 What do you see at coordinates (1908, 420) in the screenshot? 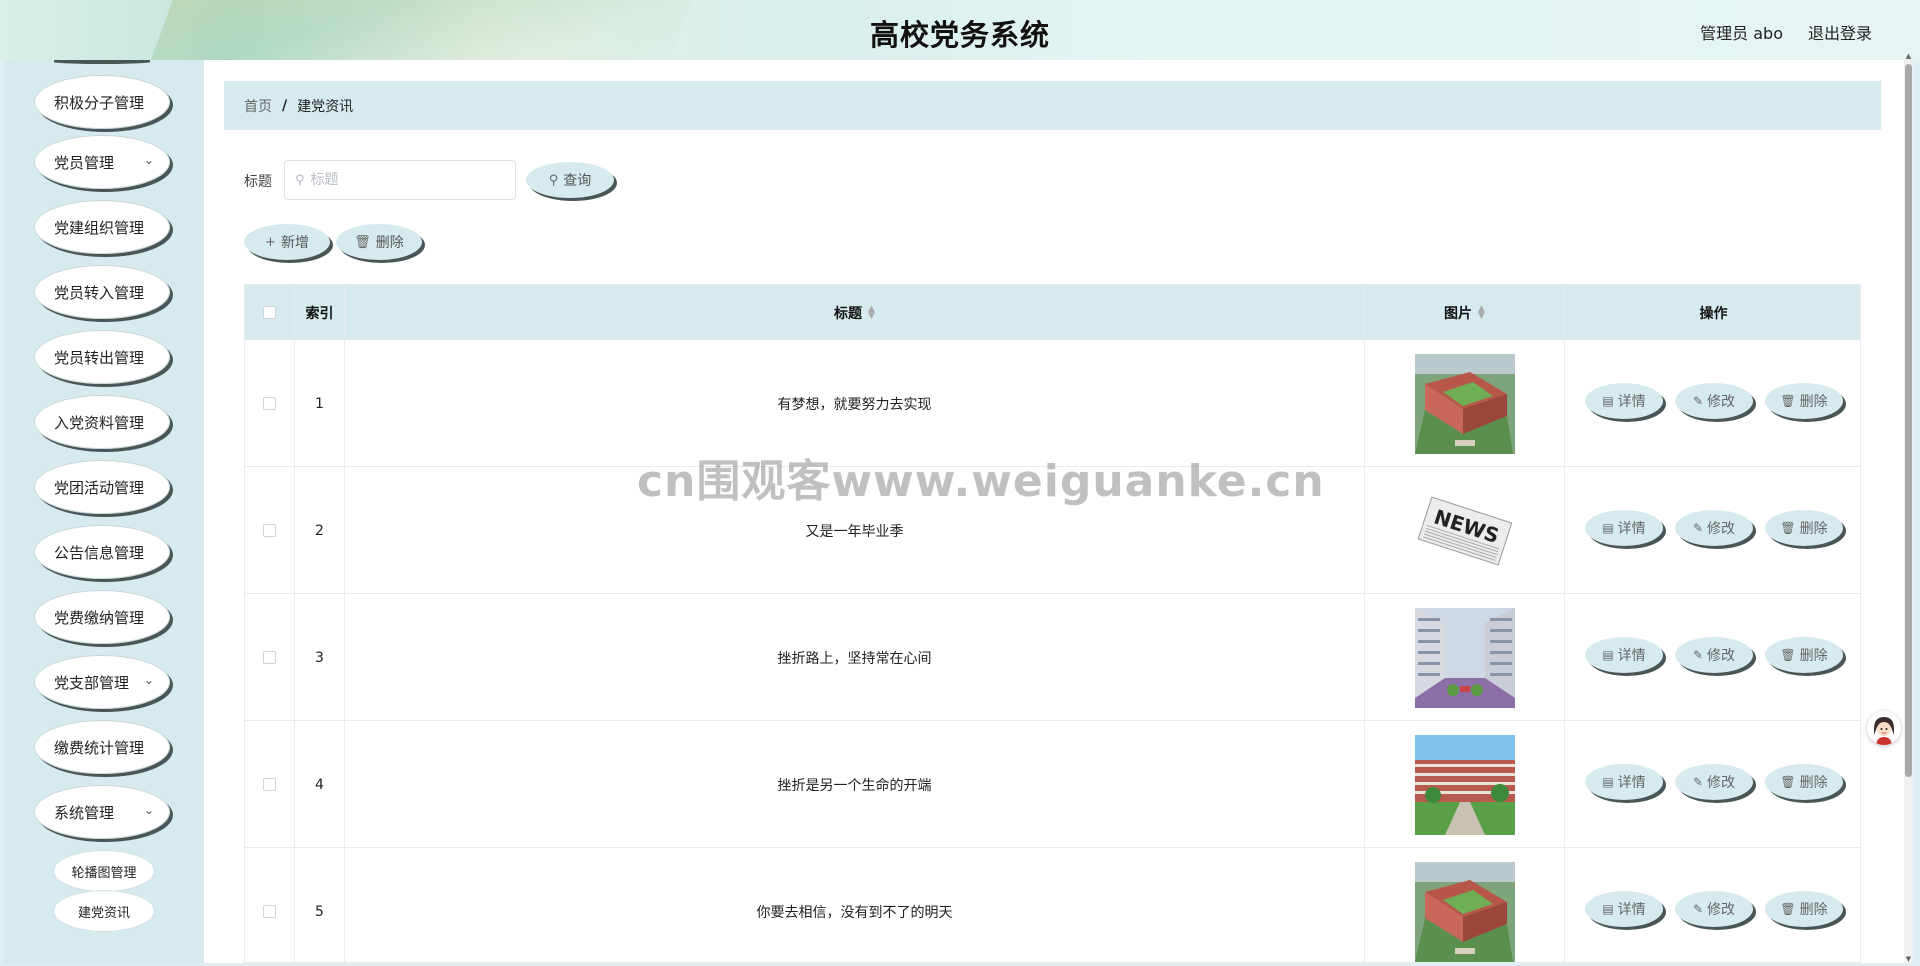
I see `scroll-thumb` at bounding box center [1908, 420].